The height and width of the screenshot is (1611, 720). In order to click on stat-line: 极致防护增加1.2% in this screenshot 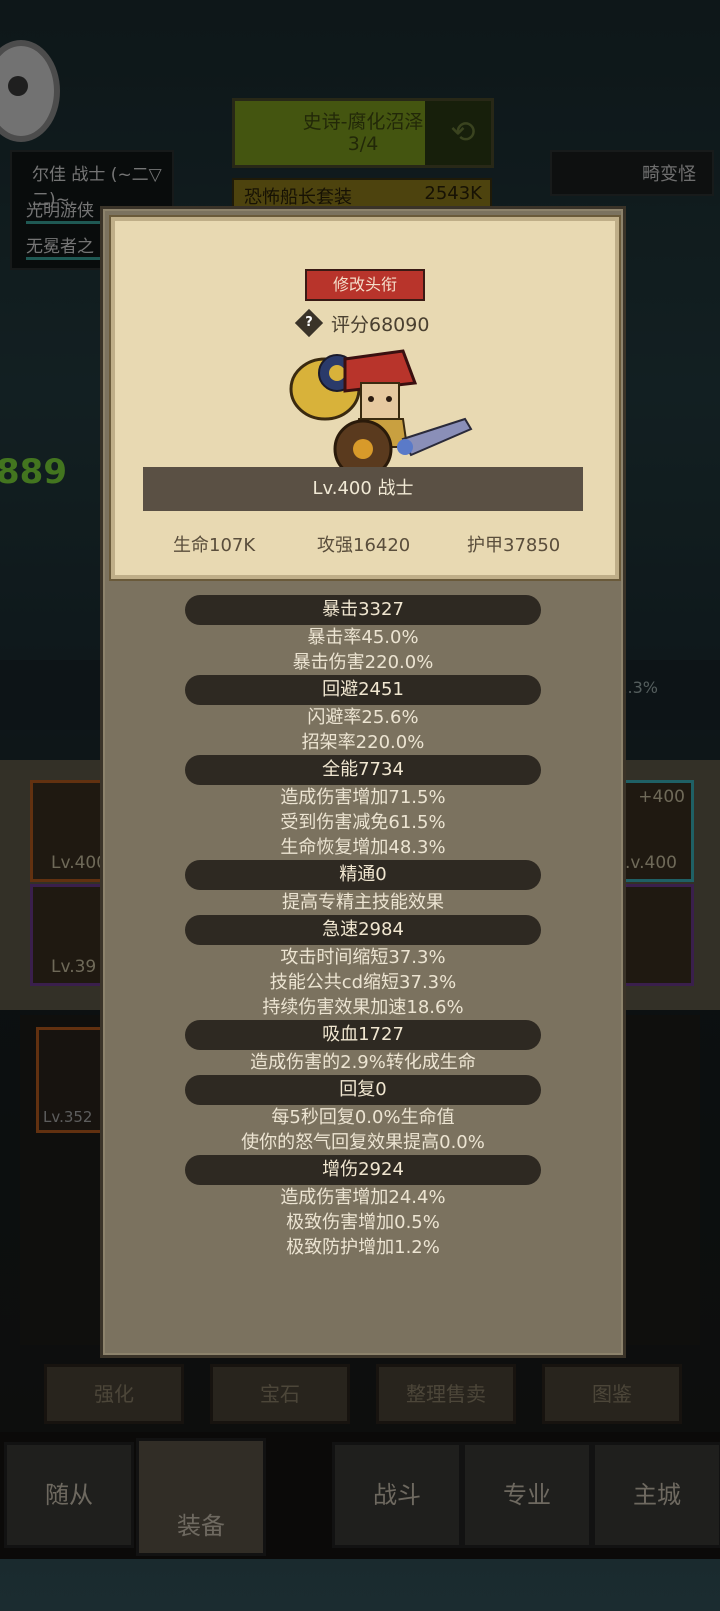, I will do `click(363, 1247)`.